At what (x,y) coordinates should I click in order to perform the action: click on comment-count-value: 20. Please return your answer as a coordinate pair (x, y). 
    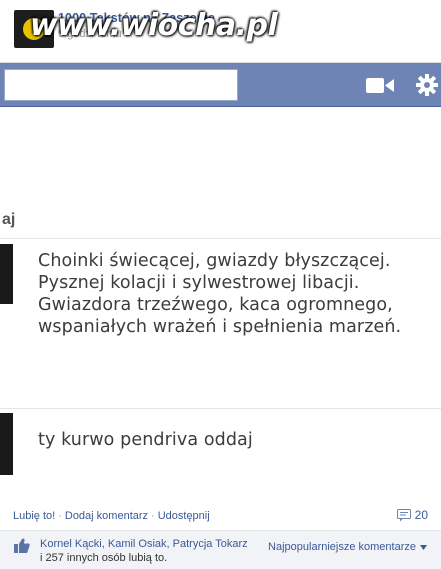
    Looking at the image, I should click on (421, 515).